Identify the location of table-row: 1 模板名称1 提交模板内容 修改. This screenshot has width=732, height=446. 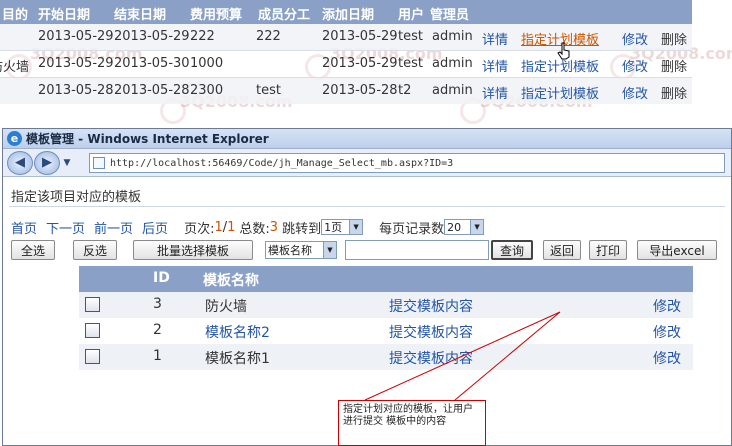
(386, 357).